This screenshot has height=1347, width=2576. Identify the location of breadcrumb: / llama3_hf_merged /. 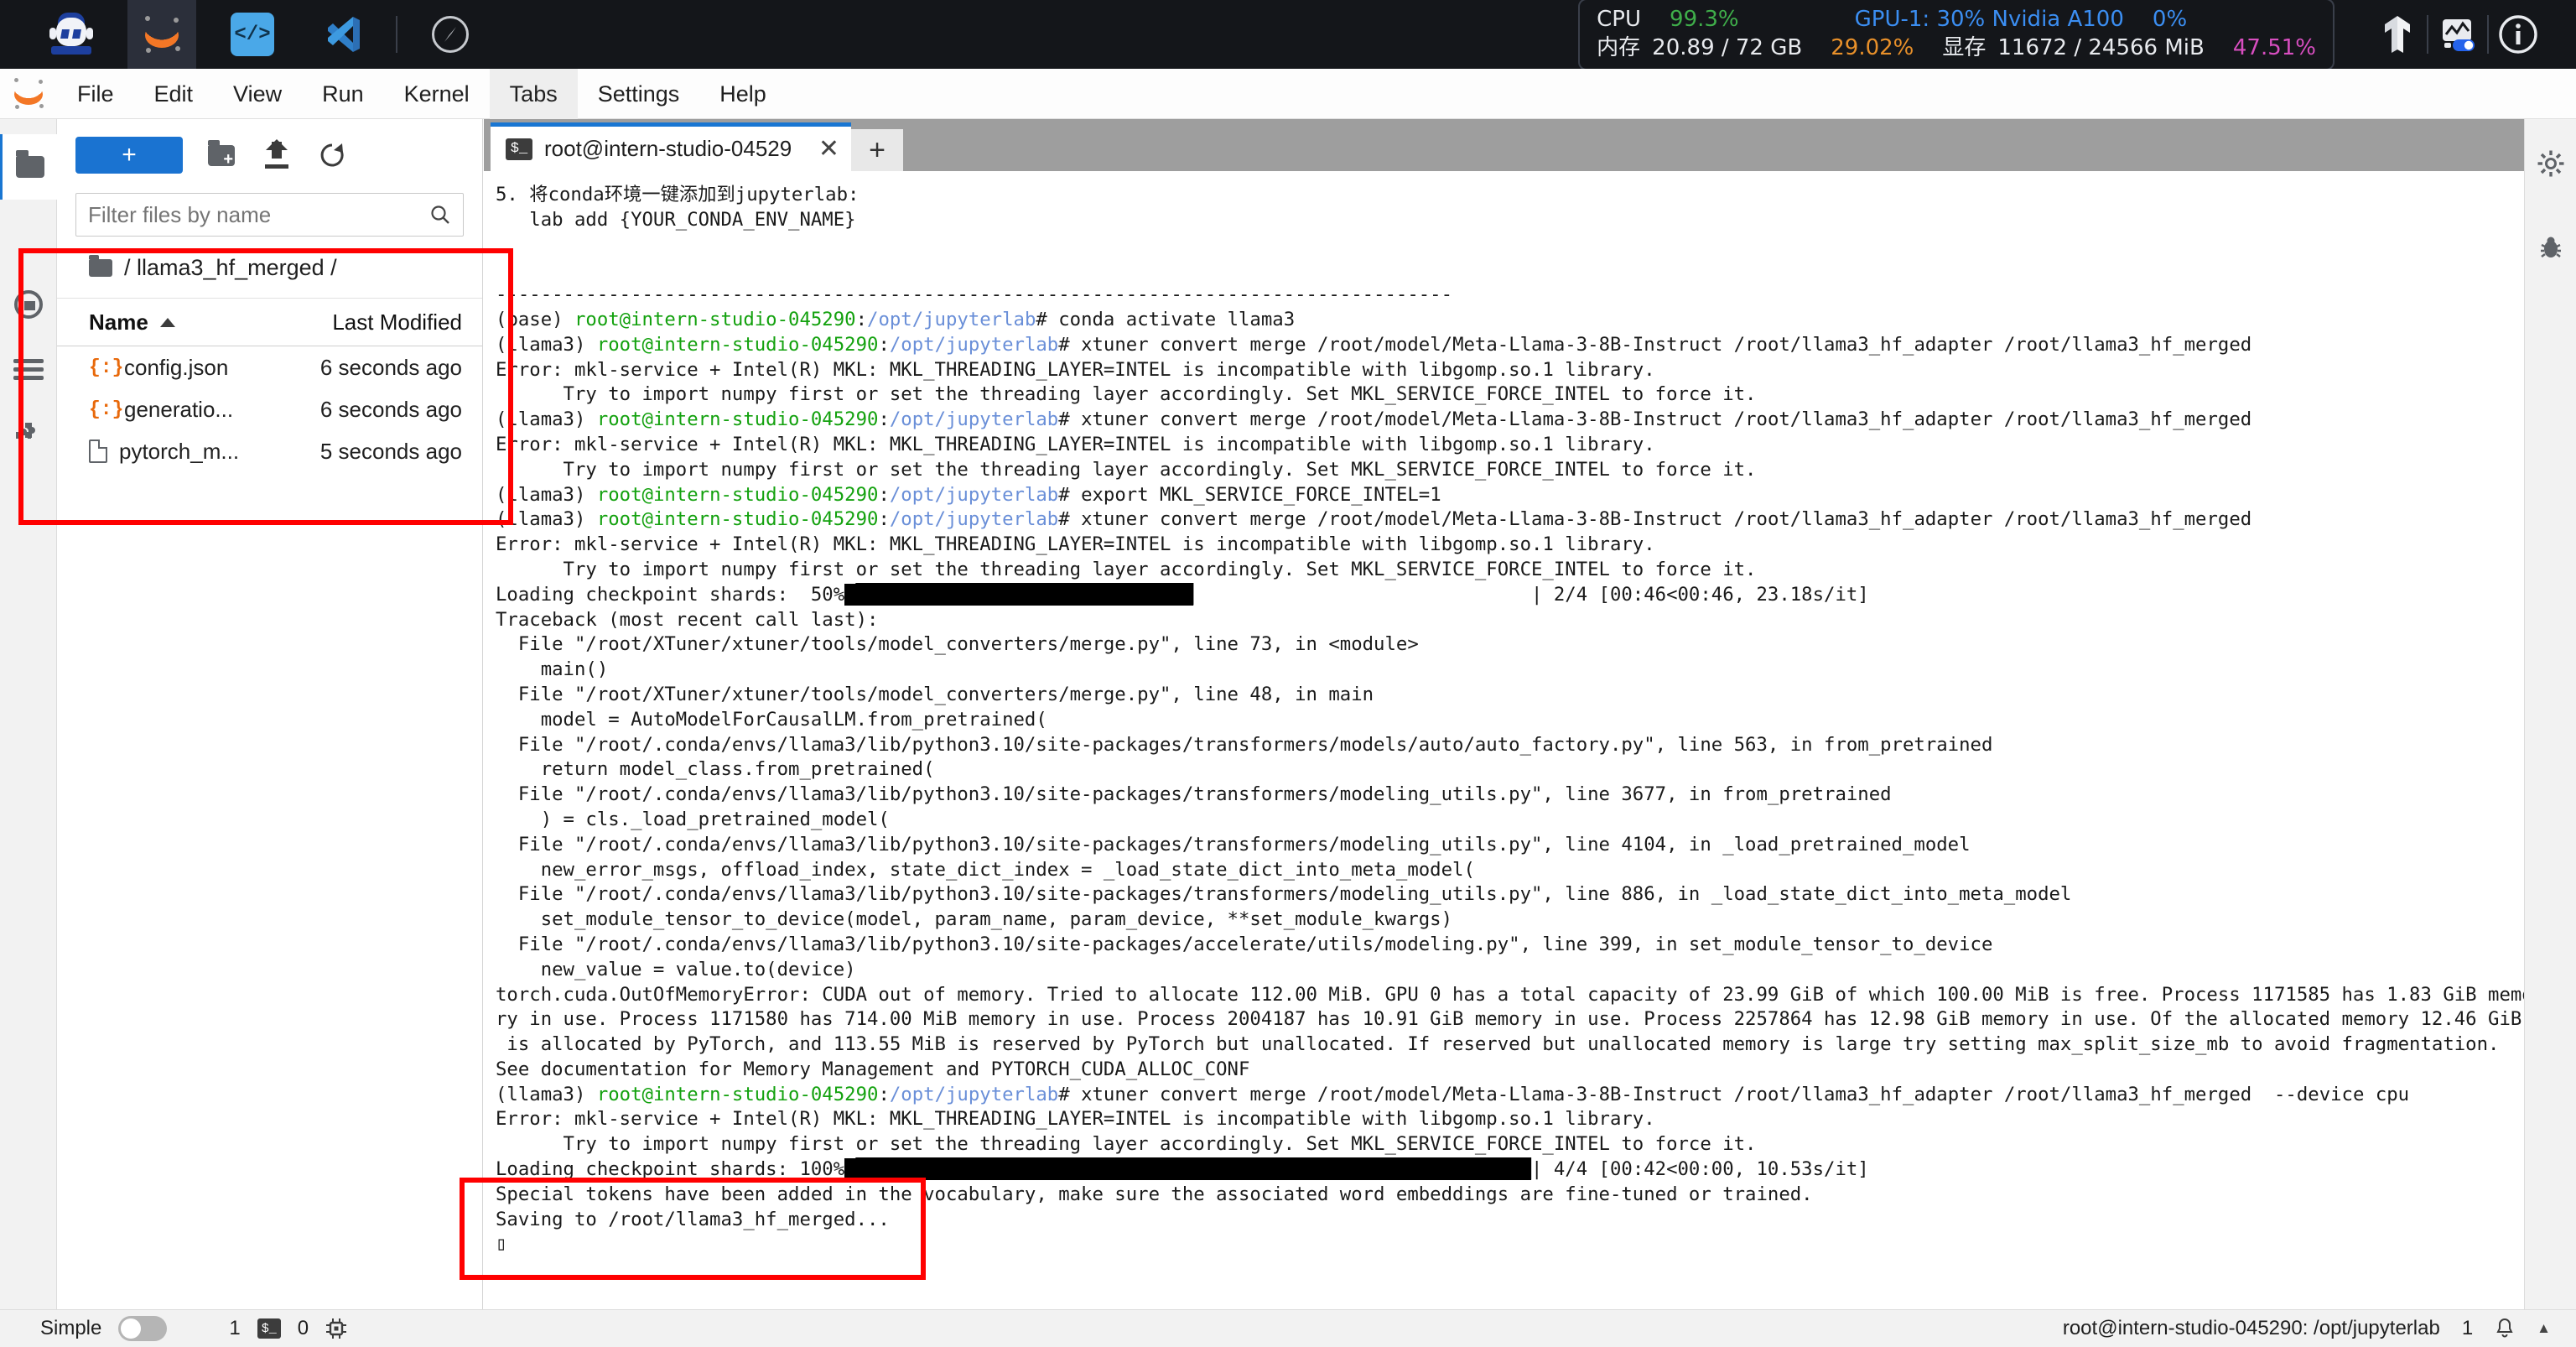
(269, 267).